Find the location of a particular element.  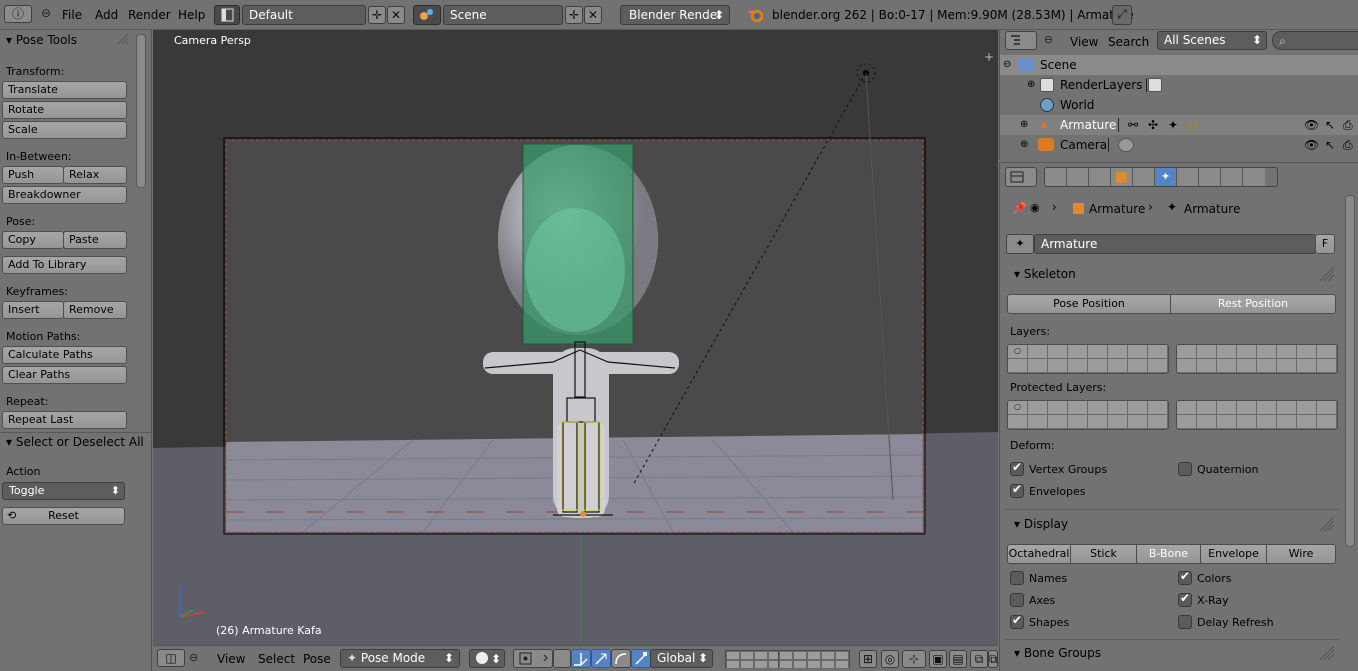

menu-render: Render is located at coordinates (149, 15).